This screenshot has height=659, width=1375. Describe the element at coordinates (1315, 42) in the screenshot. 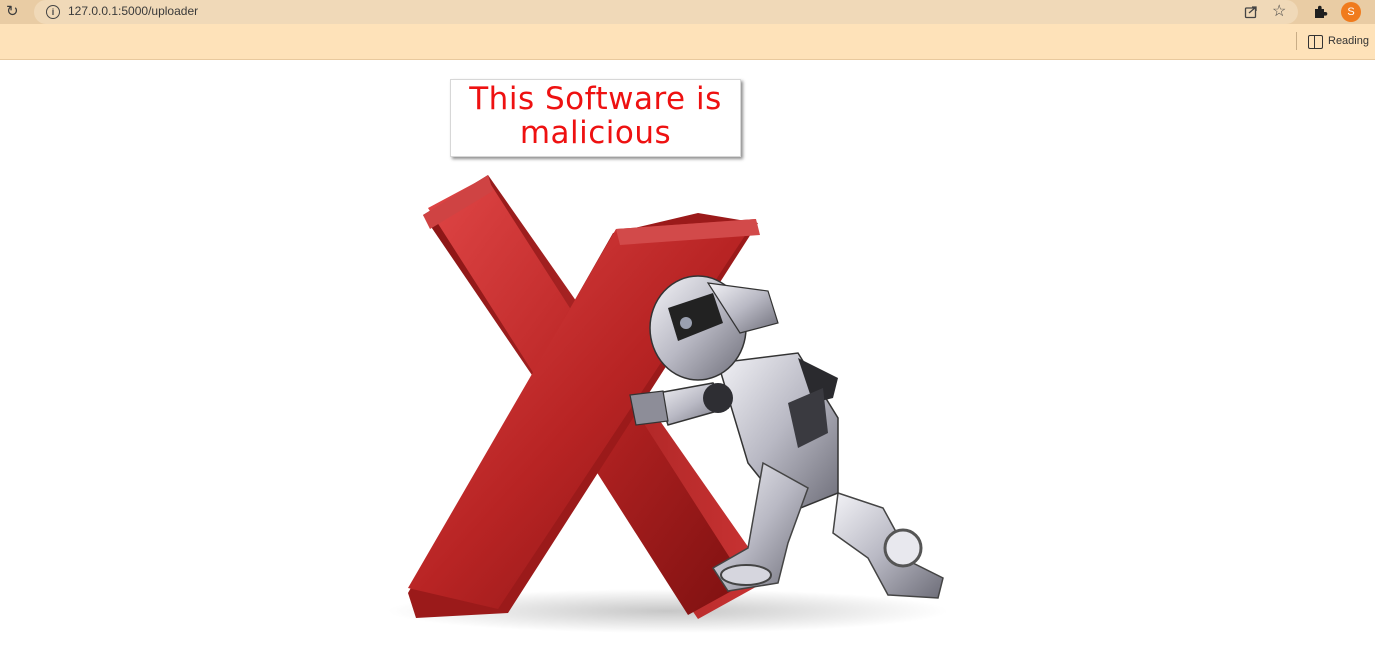

I see `reading-list-icon` at that location.